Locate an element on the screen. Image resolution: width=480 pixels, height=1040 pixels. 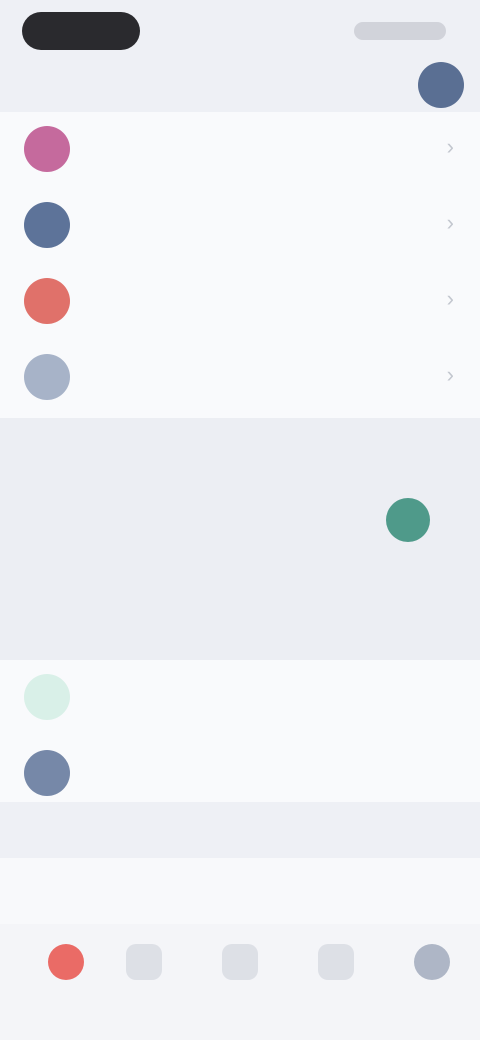
tab-add is located at coordinates (240, 973).